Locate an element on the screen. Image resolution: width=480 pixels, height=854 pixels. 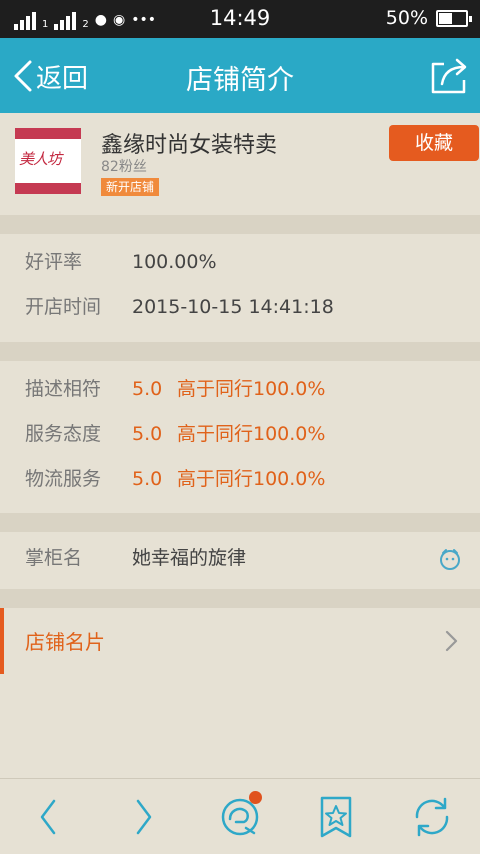
favorite-button: 收藏 is located at coordinates (434, 143).